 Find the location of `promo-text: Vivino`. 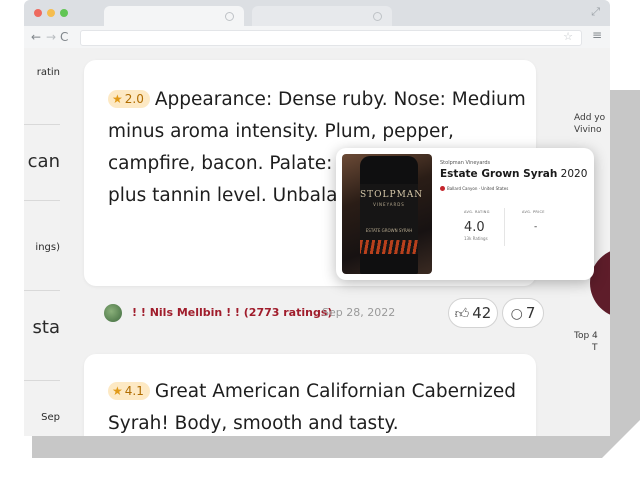

promo-text: Vivino is located at coordinates (588, 130).